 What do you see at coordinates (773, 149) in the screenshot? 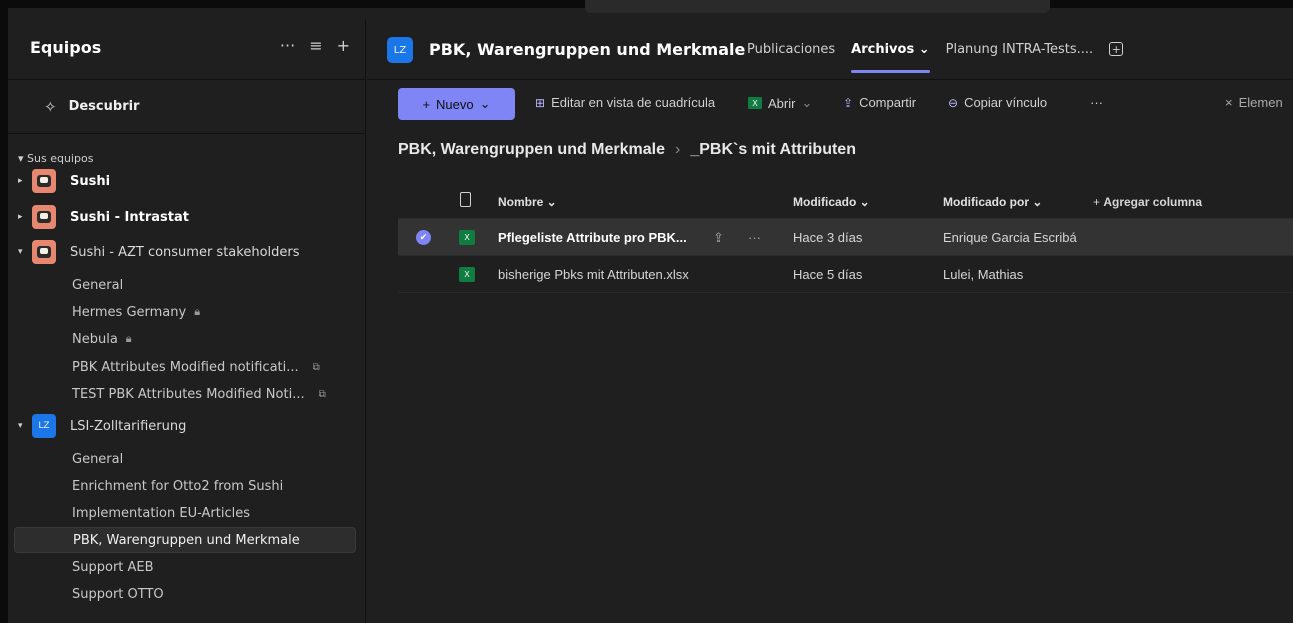
I see `breadcrumb-current: _PBK`s mit Attributen` at bounding box center [773, 149].